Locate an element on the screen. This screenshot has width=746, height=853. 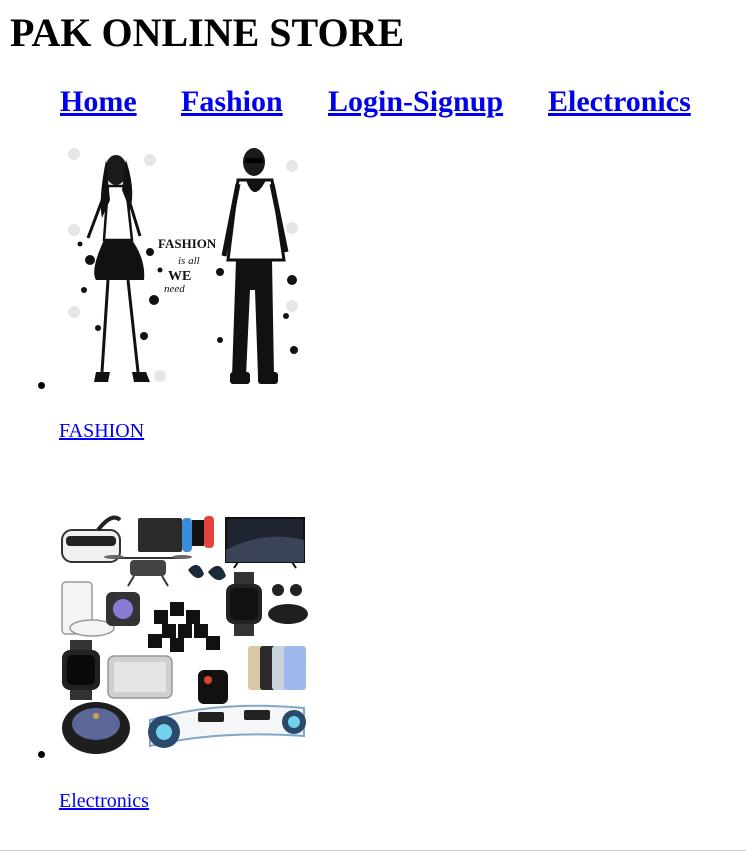
earbuds-icon is located at coordinates (213, 687).